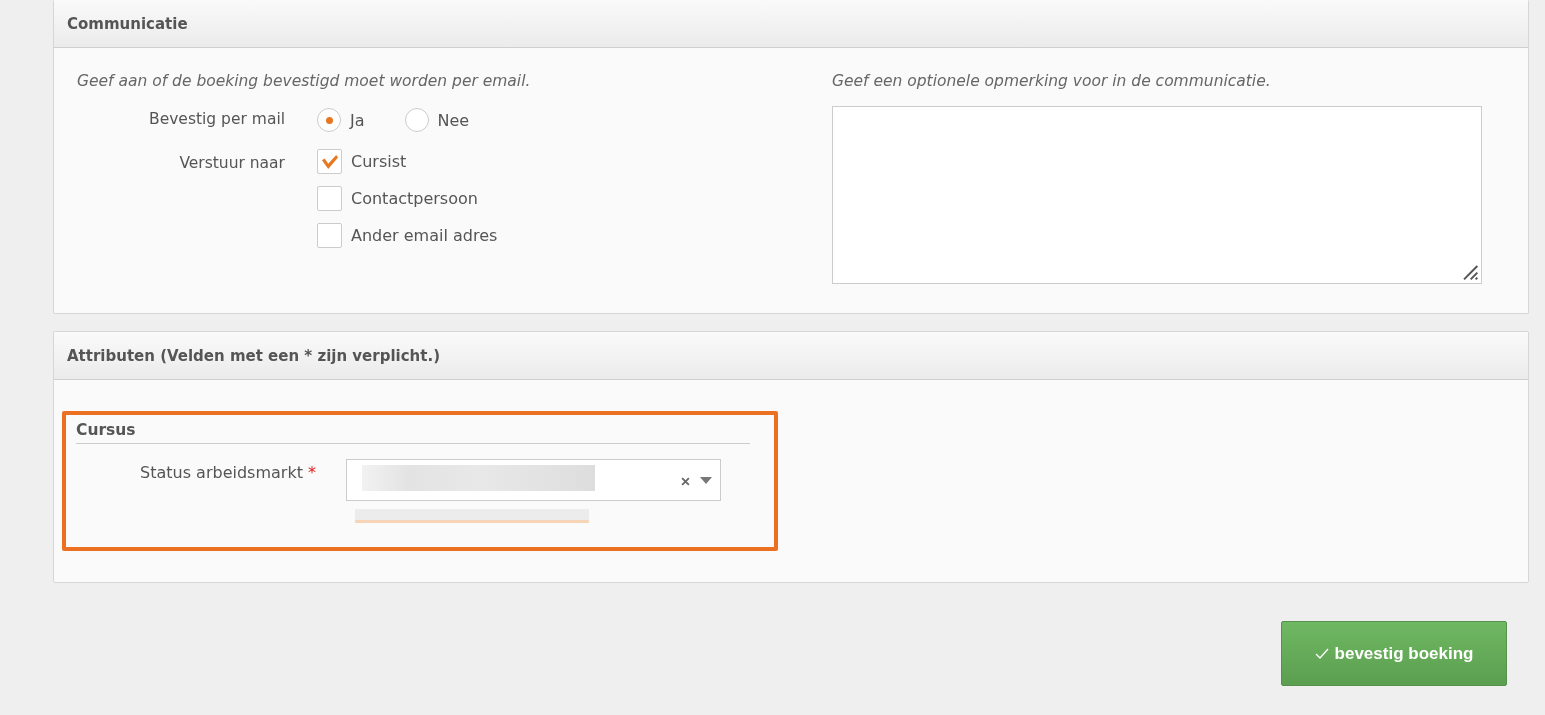 The height and width of the screenshot is (715, 1545). What do you see at coordinates (228, 473) in the screenshot?
I see `field-label: Status arbeidsmarkt *` at bounding box center [228, 473].